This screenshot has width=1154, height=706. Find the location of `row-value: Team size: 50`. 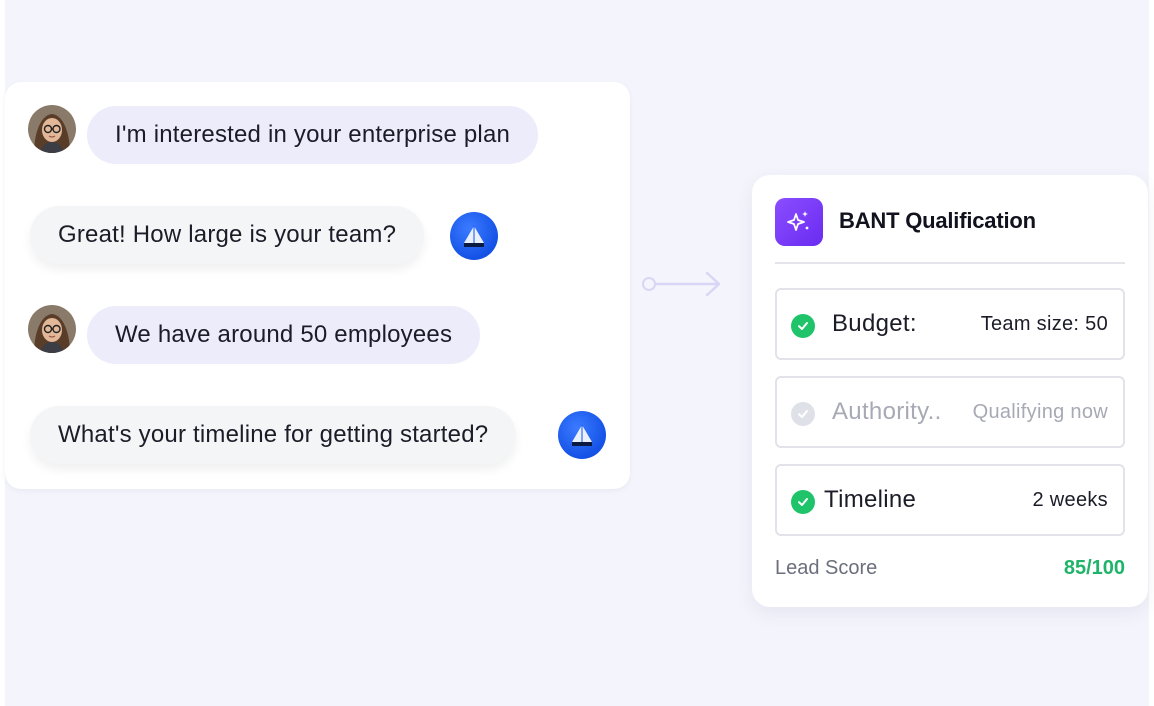

row-value: Team size: 50 is located at coordinates (1044, 324).